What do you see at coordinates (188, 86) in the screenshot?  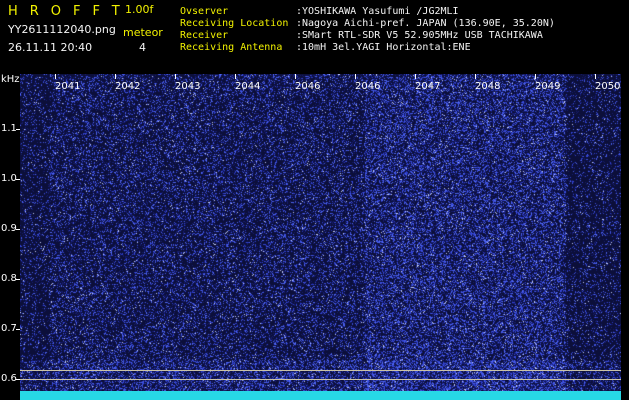 I see `time-tick-label: 2043` at bounding box center [188, 86].